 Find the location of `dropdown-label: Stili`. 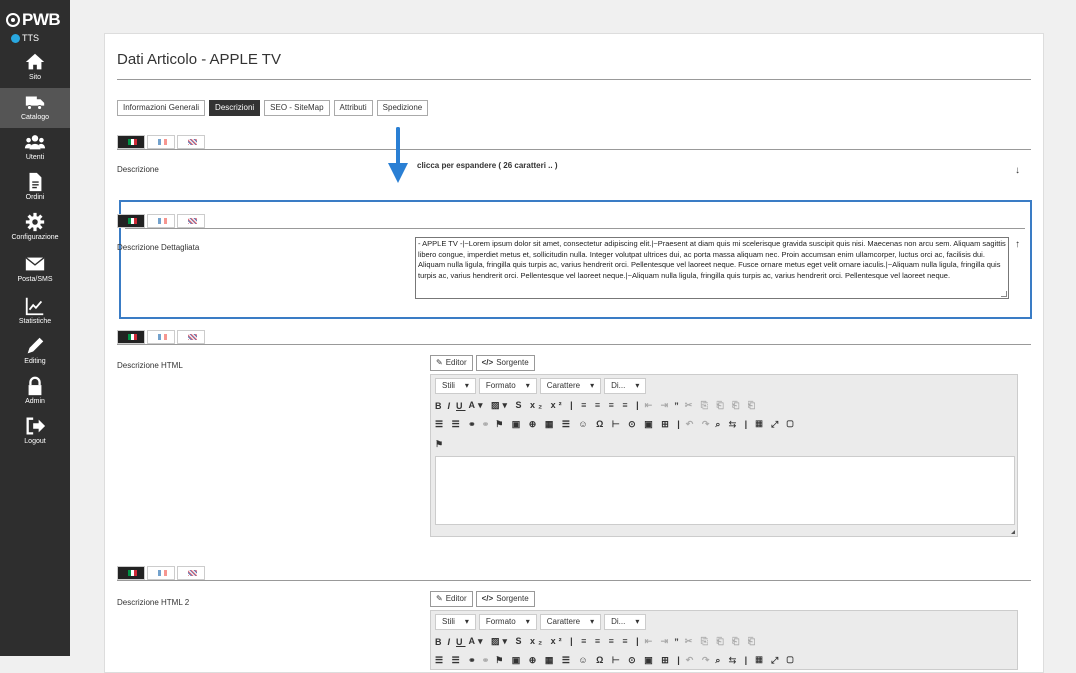

dropdown-label: Stili is located at coordinates (448, 621).